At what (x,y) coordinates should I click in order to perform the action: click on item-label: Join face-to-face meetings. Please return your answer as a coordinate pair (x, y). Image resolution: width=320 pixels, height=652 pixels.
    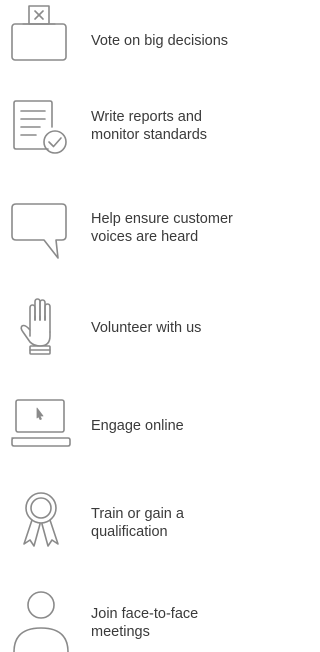
    Looking at the image, I should click on (145, 623).